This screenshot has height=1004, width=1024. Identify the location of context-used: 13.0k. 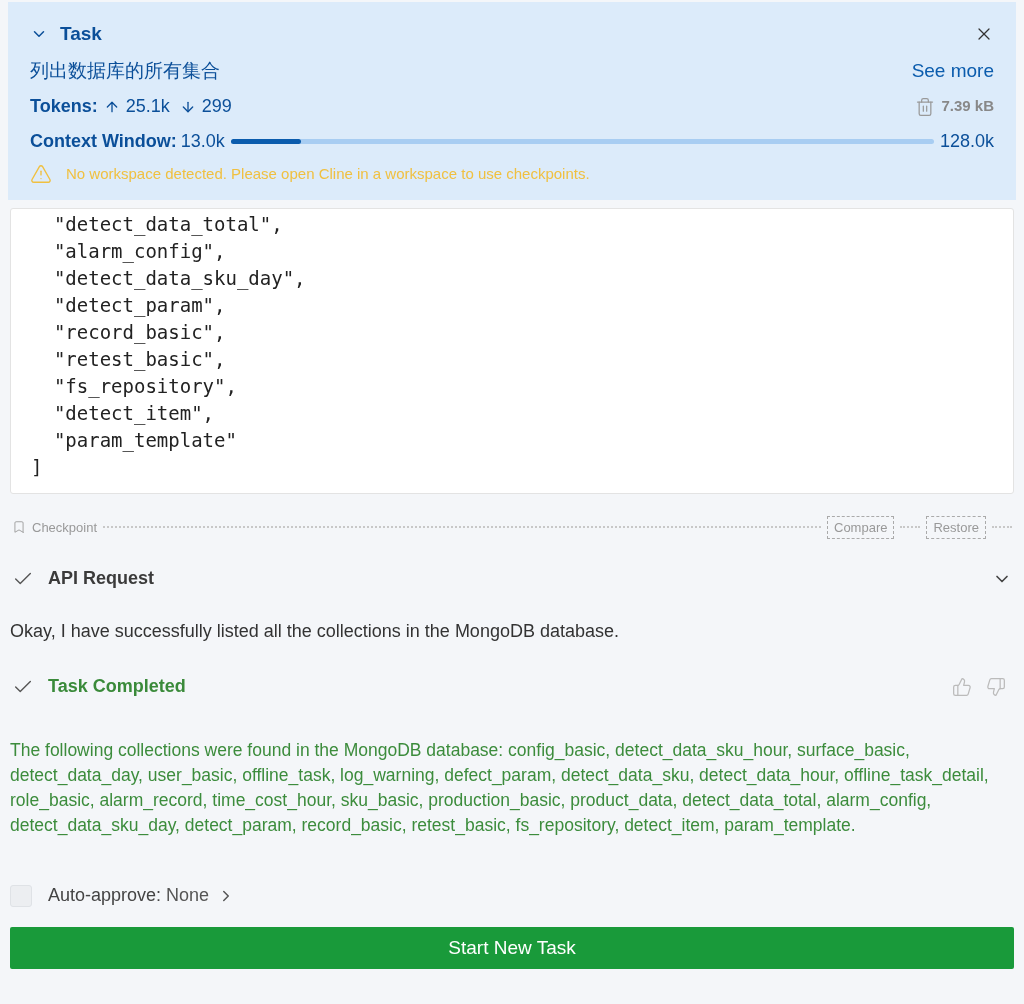
(202, 141).